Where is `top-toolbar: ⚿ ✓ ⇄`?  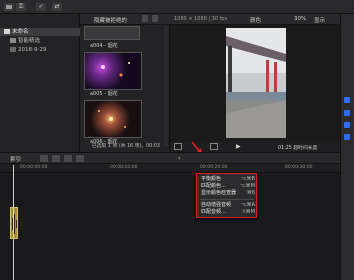
top-toolbar: ⚿ ✓ ⇄ is located at coordinates (177, 7).